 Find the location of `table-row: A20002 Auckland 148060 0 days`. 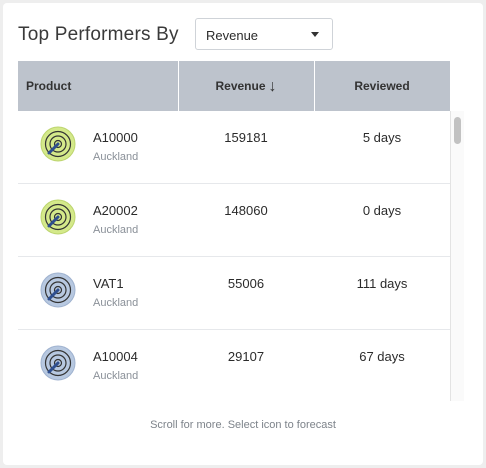

table-row: A20002 Auckland 148060 0 days is located at coordinates (234, 220).